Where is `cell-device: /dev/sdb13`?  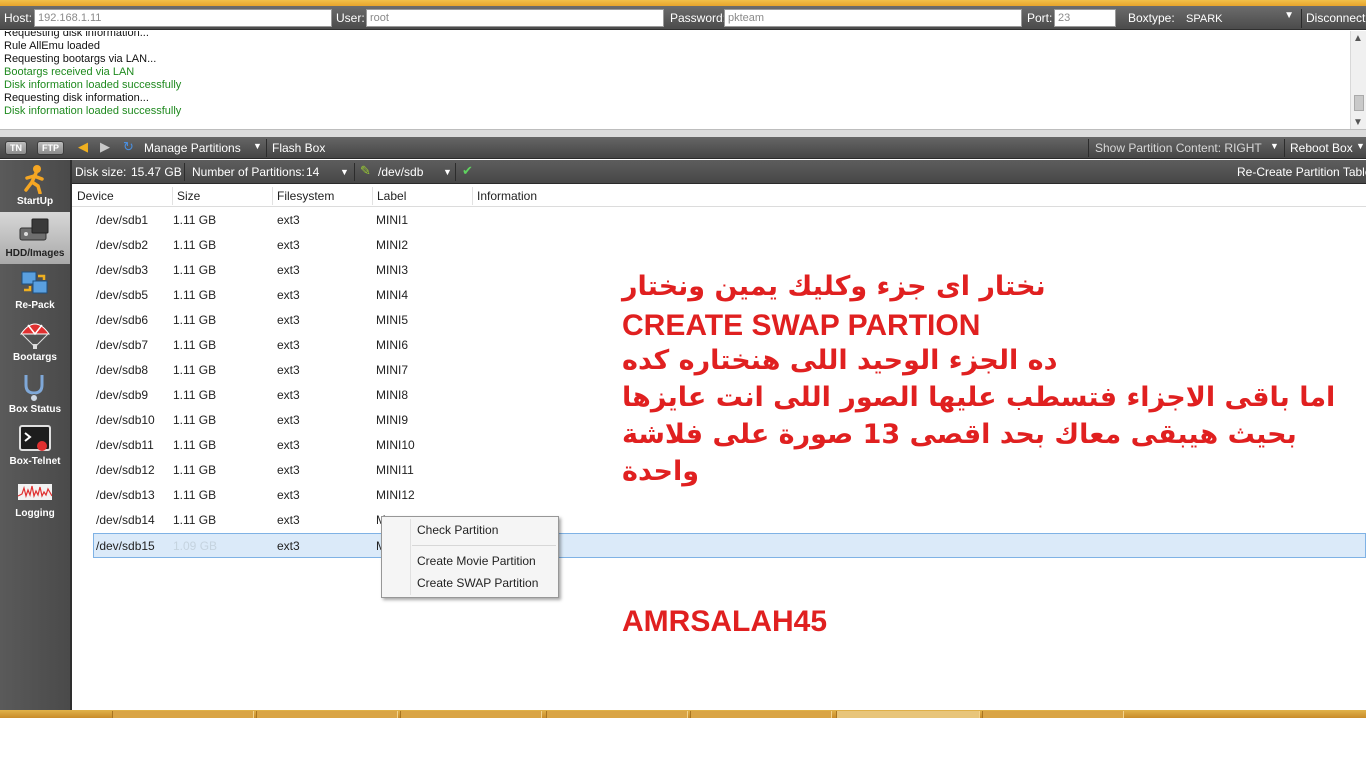
cell-device: /dev/sdb13 is located at coordinates (125, 495).